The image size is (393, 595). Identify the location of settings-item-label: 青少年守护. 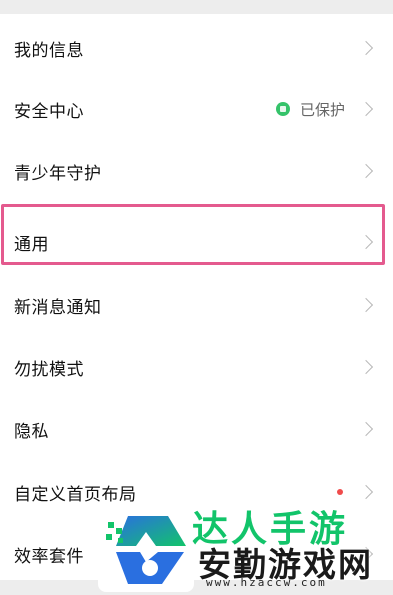
(58, 173).